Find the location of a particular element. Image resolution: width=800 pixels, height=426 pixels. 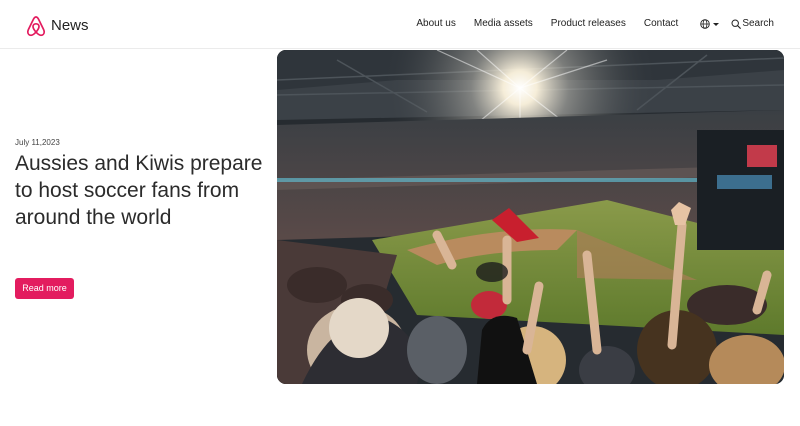

chevron-down-icon is located at coordinates (716, 24).